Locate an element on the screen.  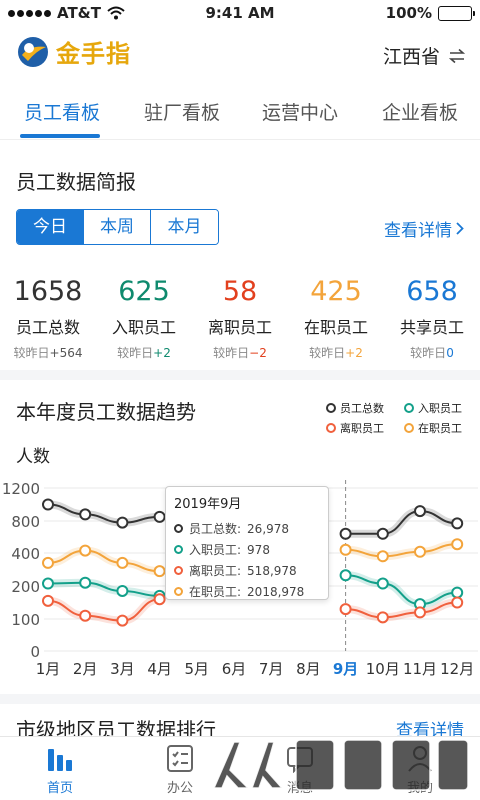
period-segment: 今日 本周 本月 is located at coordinates (117, 227).